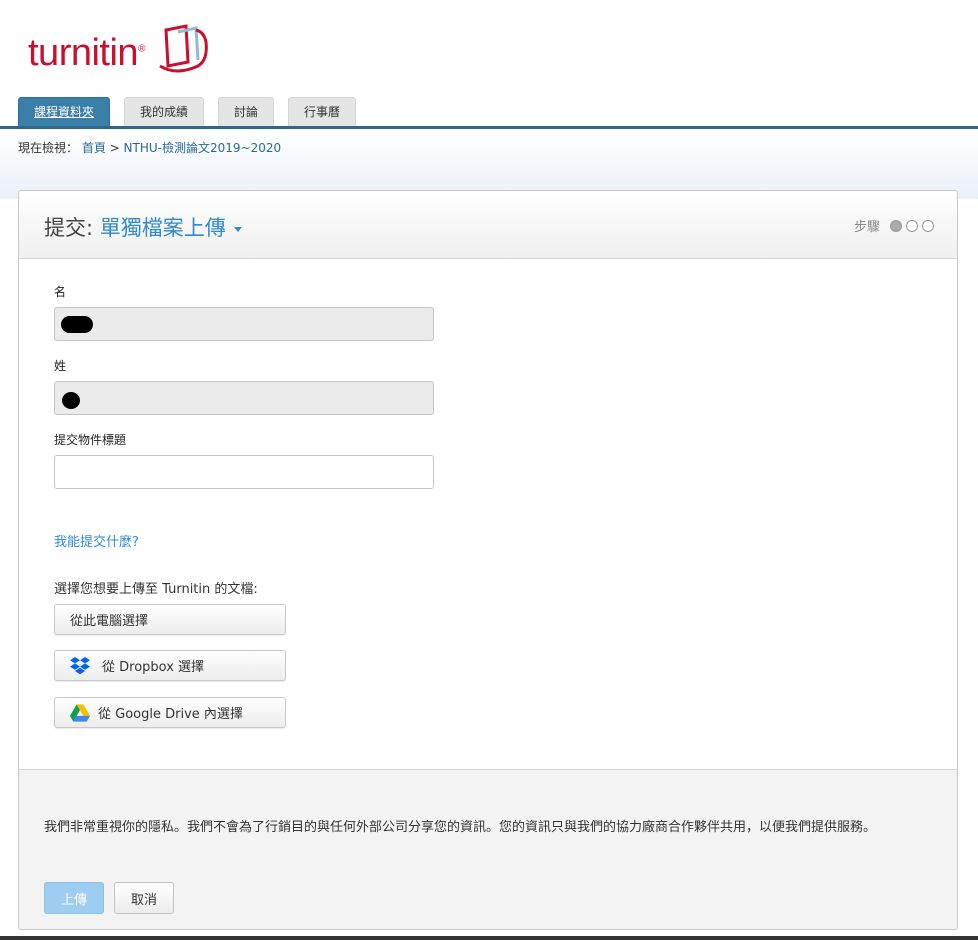 The image size is (978, 940). What do you see at coordinates (144, 898) in the screenshot?
I see `cancel-button: 取消` at bounding box center [144, 898].